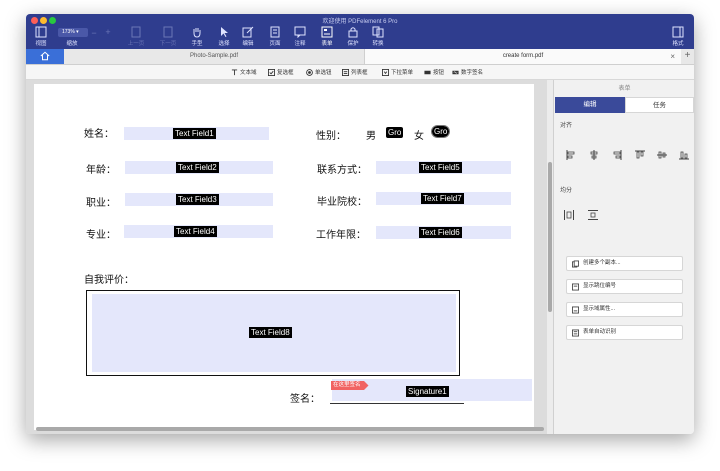 Image resolution: width=720 pixels, height=471 pixels. Describe the element at coordinates (427, 72) in the screenshot. I see `button-icon` at that location.